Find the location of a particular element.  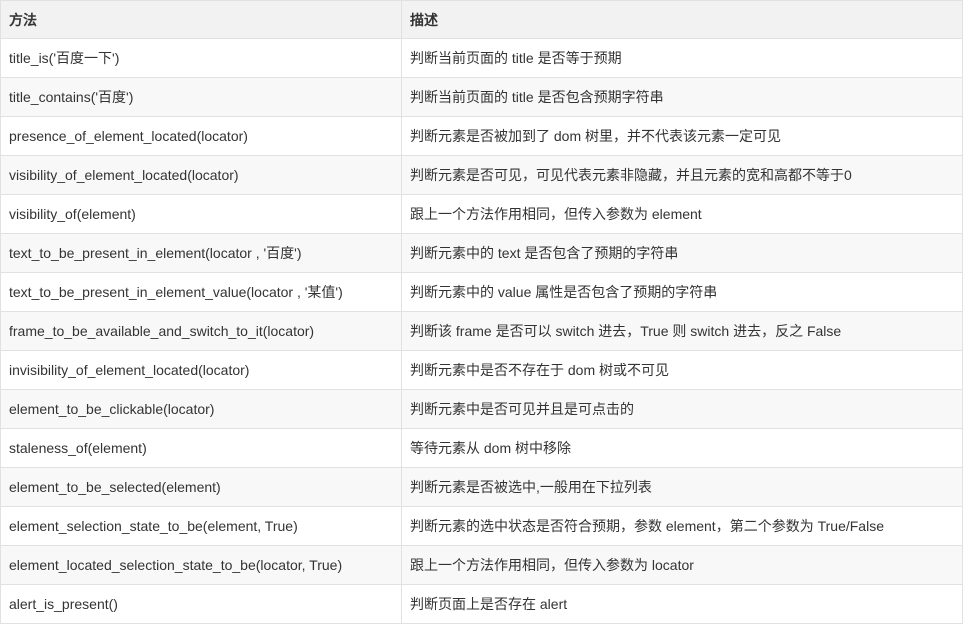

description-cell: 判断元素中的 text 是否包含了预期的字符串 is located at coordinates (682, 253).